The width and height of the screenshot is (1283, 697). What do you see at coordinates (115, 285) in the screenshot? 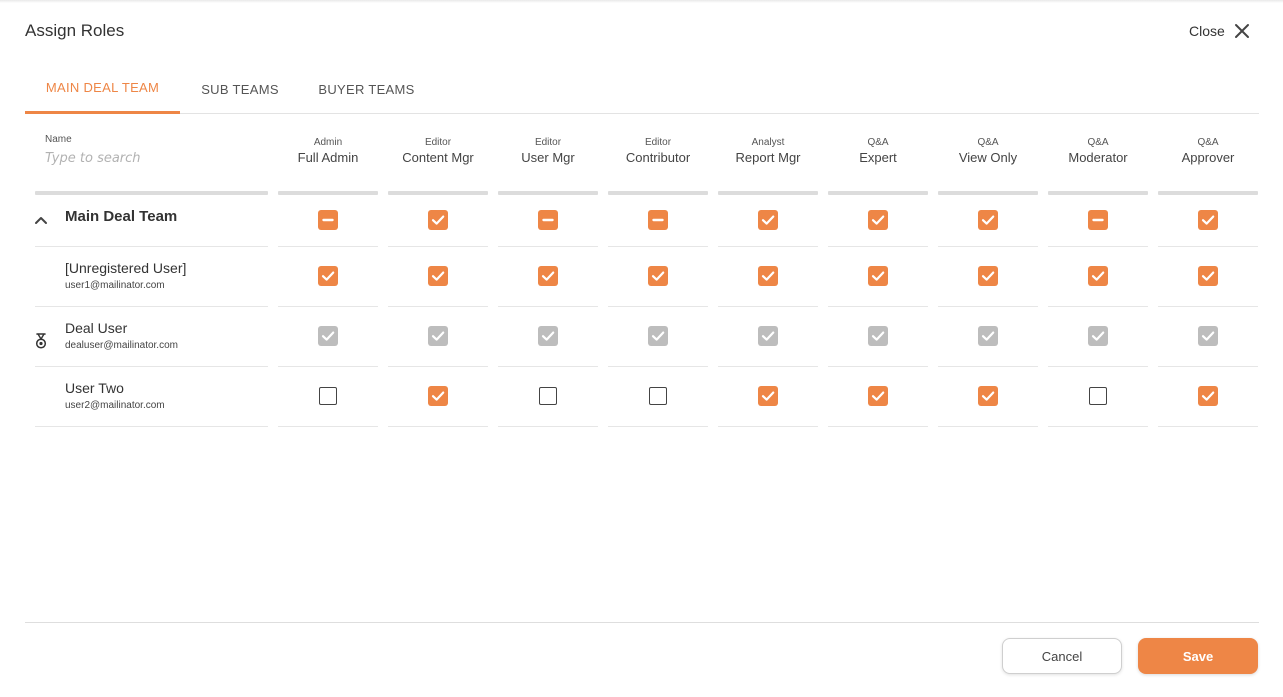
I see `user-email: user1@mailinator.com` at bounding box center [115, 285].